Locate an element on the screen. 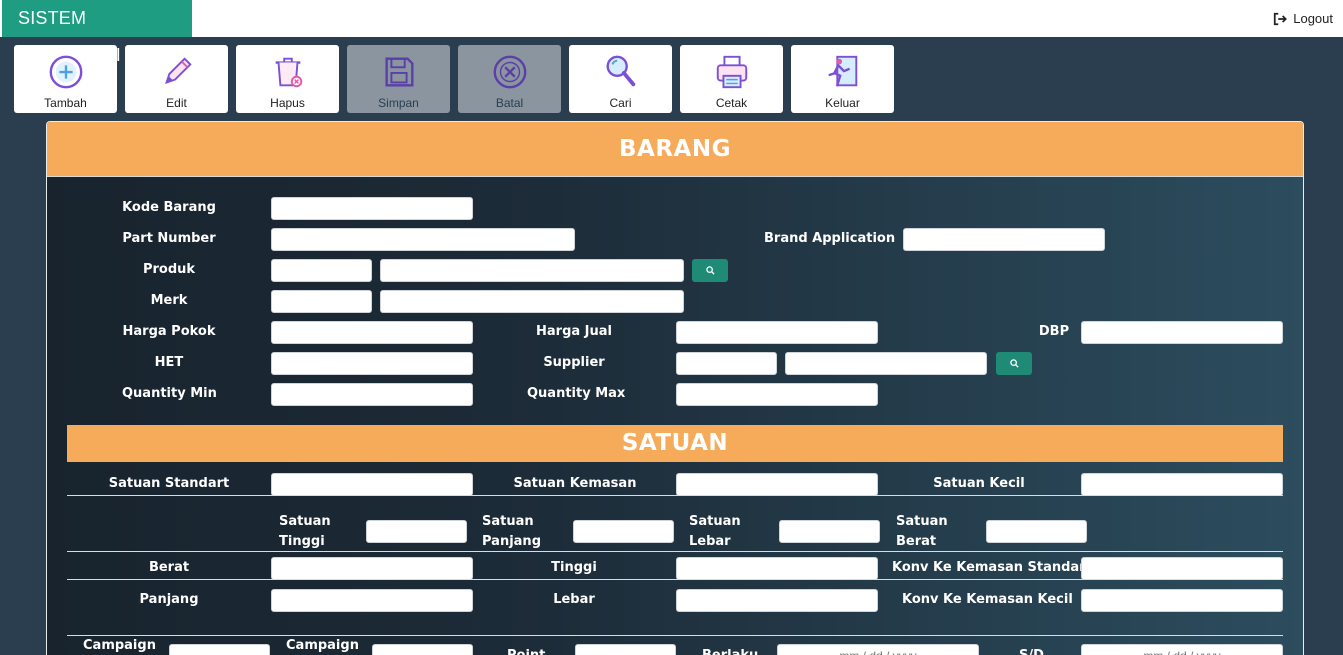  berat-input is located at coordinates (372, 568).